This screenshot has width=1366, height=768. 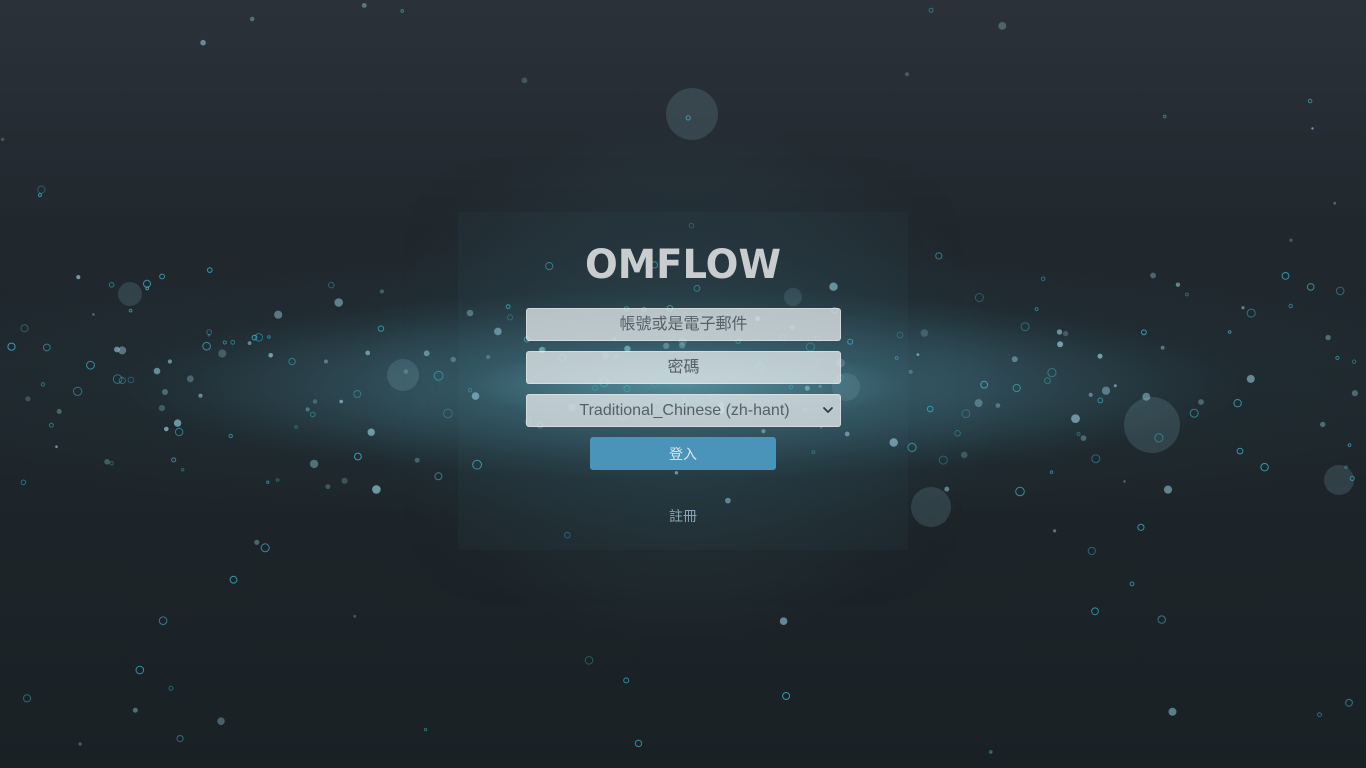 I want to click on logo-text: OMFLOW, so click(x=683, y=263).